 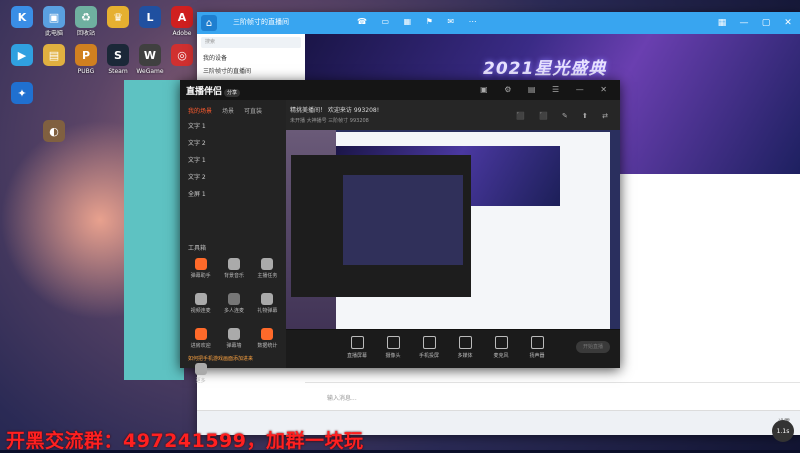 What do you see at coordinates (118, 55) in the screenshot?
I see `steam-icon-glyph: S` at bounding box center [118, 55].